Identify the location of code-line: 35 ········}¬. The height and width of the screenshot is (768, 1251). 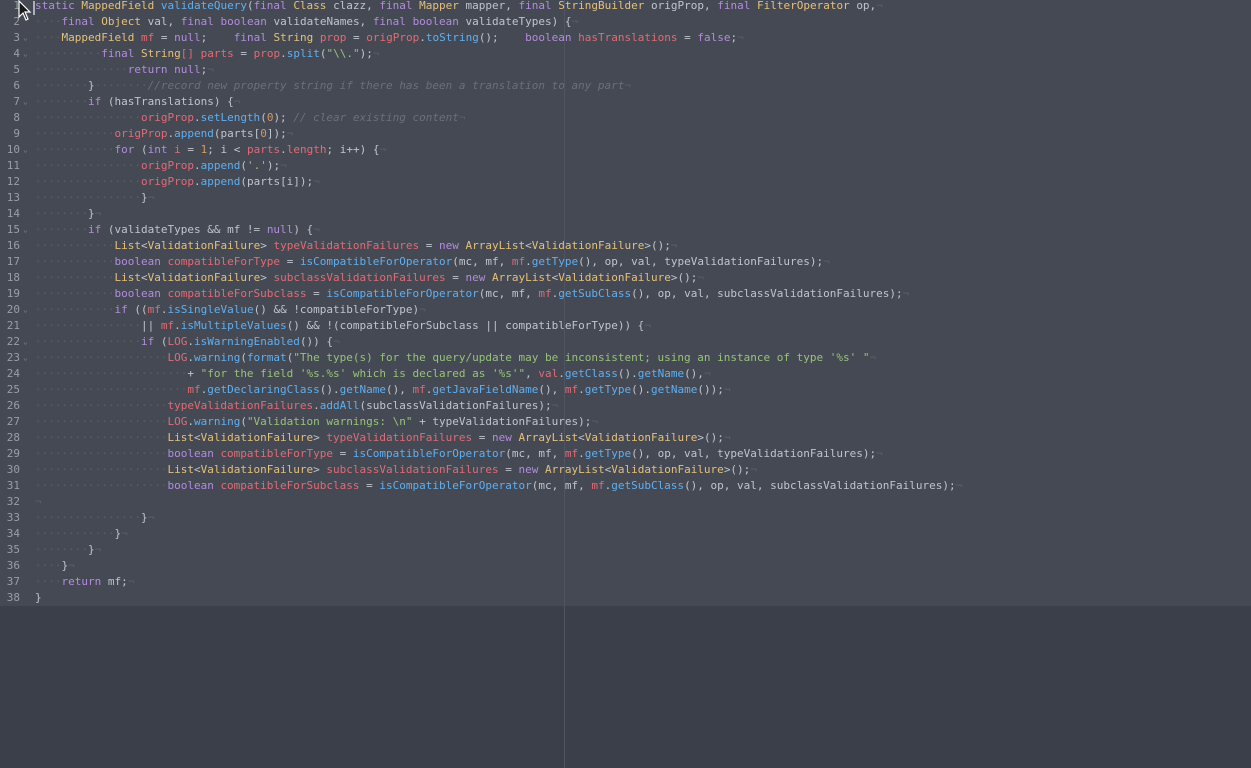
(625, 550).